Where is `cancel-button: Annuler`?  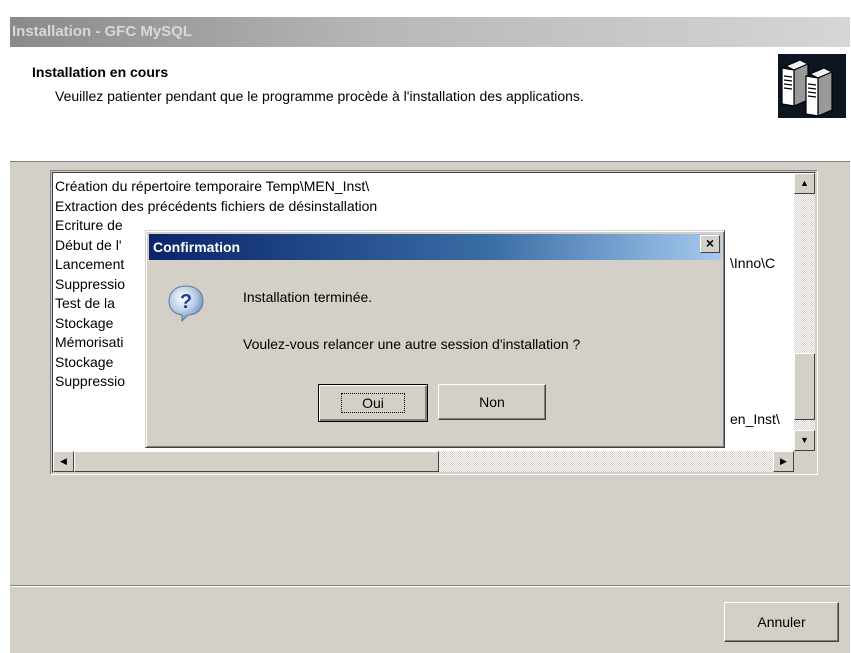
cancel-button: Annuler is located at coordinates (781, 622).